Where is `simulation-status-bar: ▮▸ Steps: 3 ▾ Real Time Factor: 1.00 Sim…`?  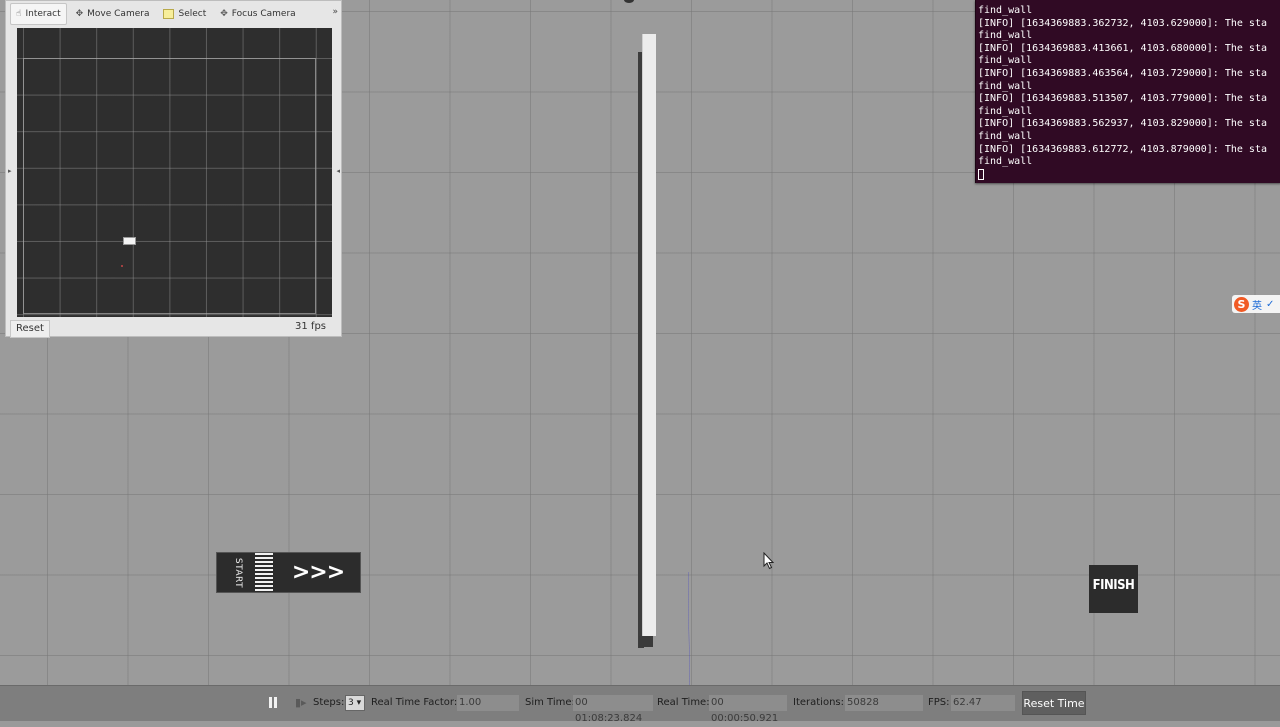
simulation-status-bar: ▮▸ Steps: 3 ▾ Real Time Factor: 1.00 Sim… is located at coordinates (640, 704).